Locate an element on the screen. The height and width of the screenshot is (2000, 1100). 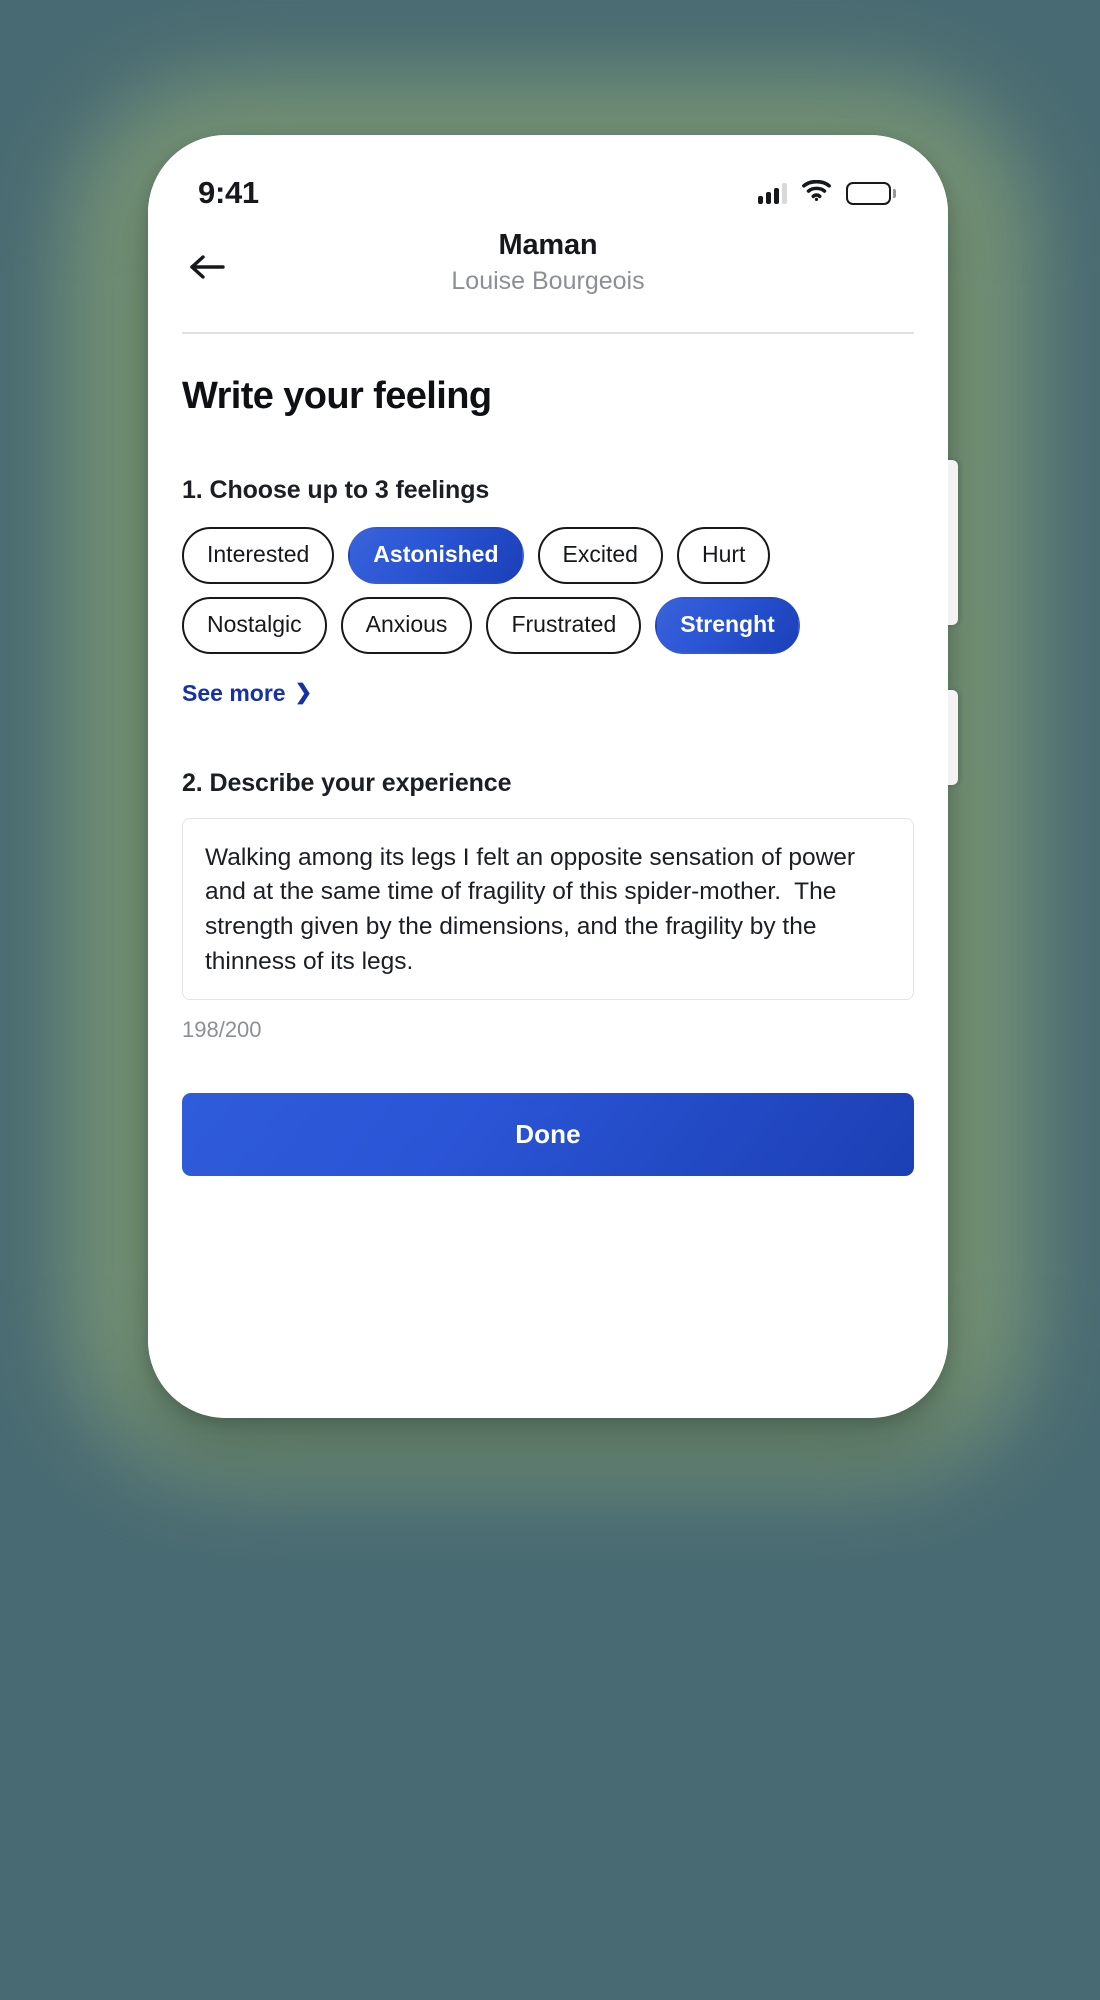
nav-header: Maman Louise Bourgeois is located at coordinates (548, 268).